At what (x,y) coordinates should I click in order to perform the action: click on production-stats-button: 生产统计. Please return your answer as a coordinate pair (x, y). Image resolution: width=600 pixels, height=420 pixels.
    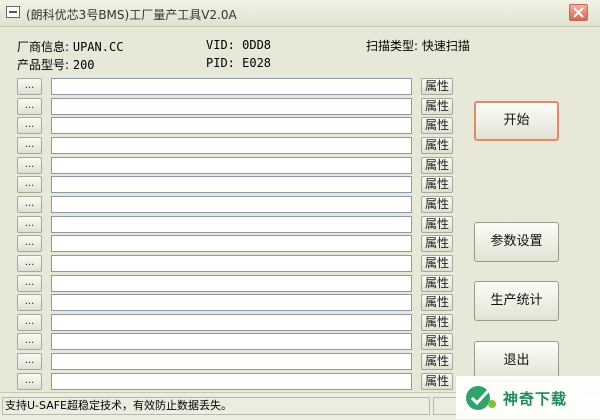
    Looking at the image, I should click on (516, 301).